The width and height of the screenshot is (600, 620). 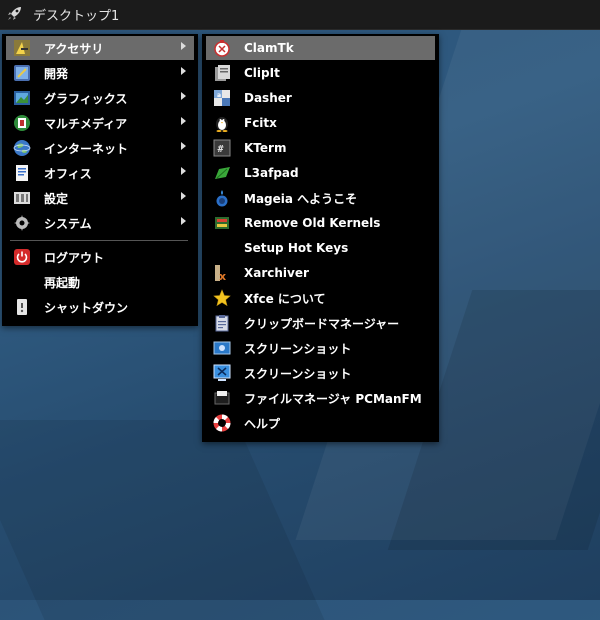 I want to click on menu-item-label: ログアウト, so click(x=74, y=257).